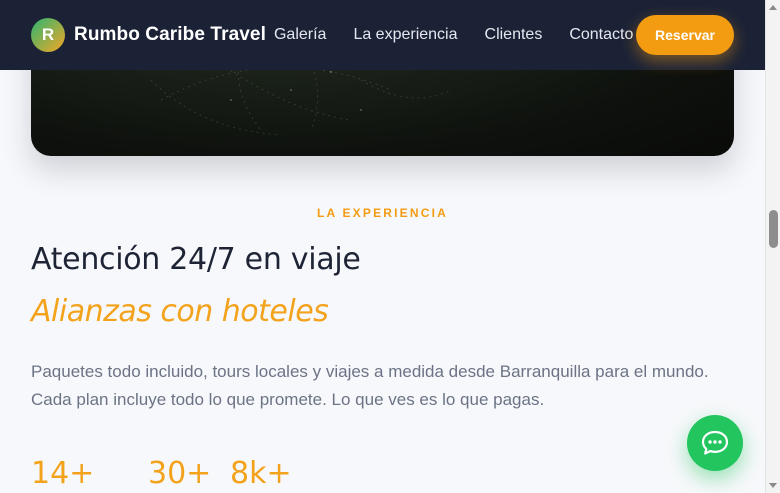 This screenshot has width=780, height=493. I want to click on nav-link-contacto: Contacto, so click(601, 35).